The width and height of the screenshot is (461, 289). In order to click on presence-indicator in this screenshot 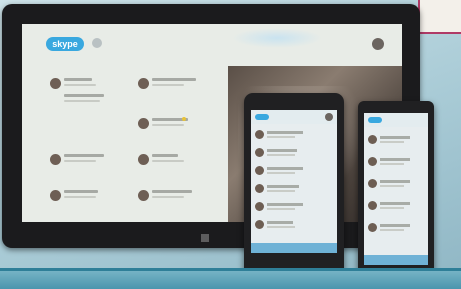, I will do `click(184, 119)`.